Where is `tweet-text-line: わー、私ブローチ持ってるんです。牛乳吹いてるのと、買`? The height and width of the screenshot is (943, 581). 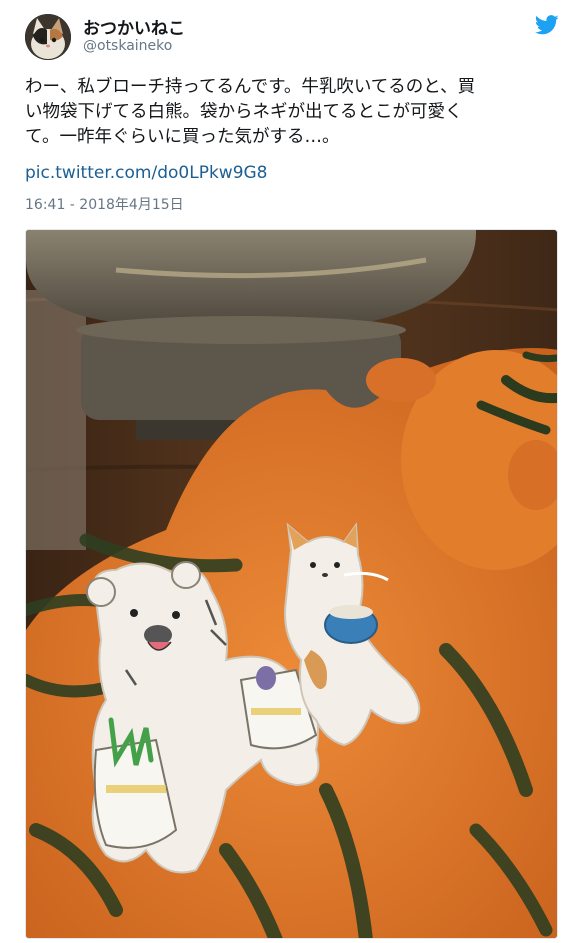 tweet-text-line: わー、私ブローチ持ってるんです。牛乳吹いてるのと、買 is located at coordinates (250, 87).